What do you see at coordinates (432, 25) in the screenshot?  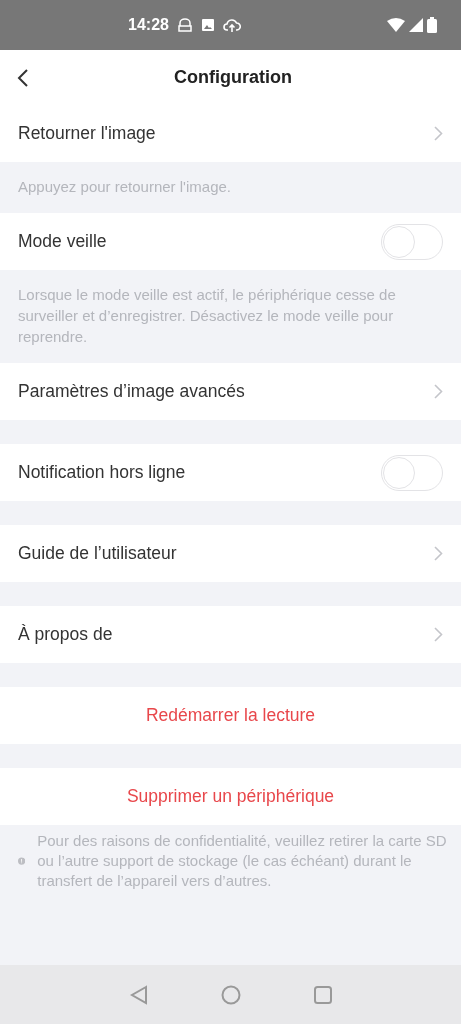 I see `battery-icon` at bounding box center [432, 25].